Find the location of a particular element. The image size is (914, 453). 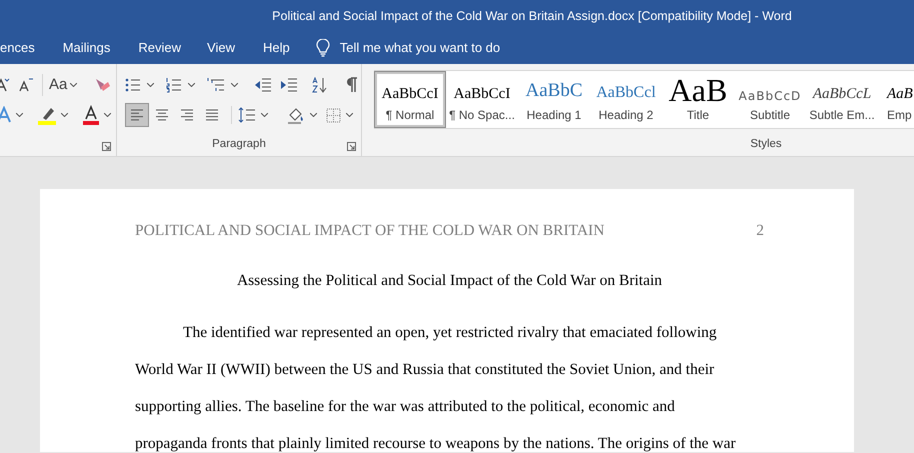

eraser-icon is located at coordinates (102, 85).